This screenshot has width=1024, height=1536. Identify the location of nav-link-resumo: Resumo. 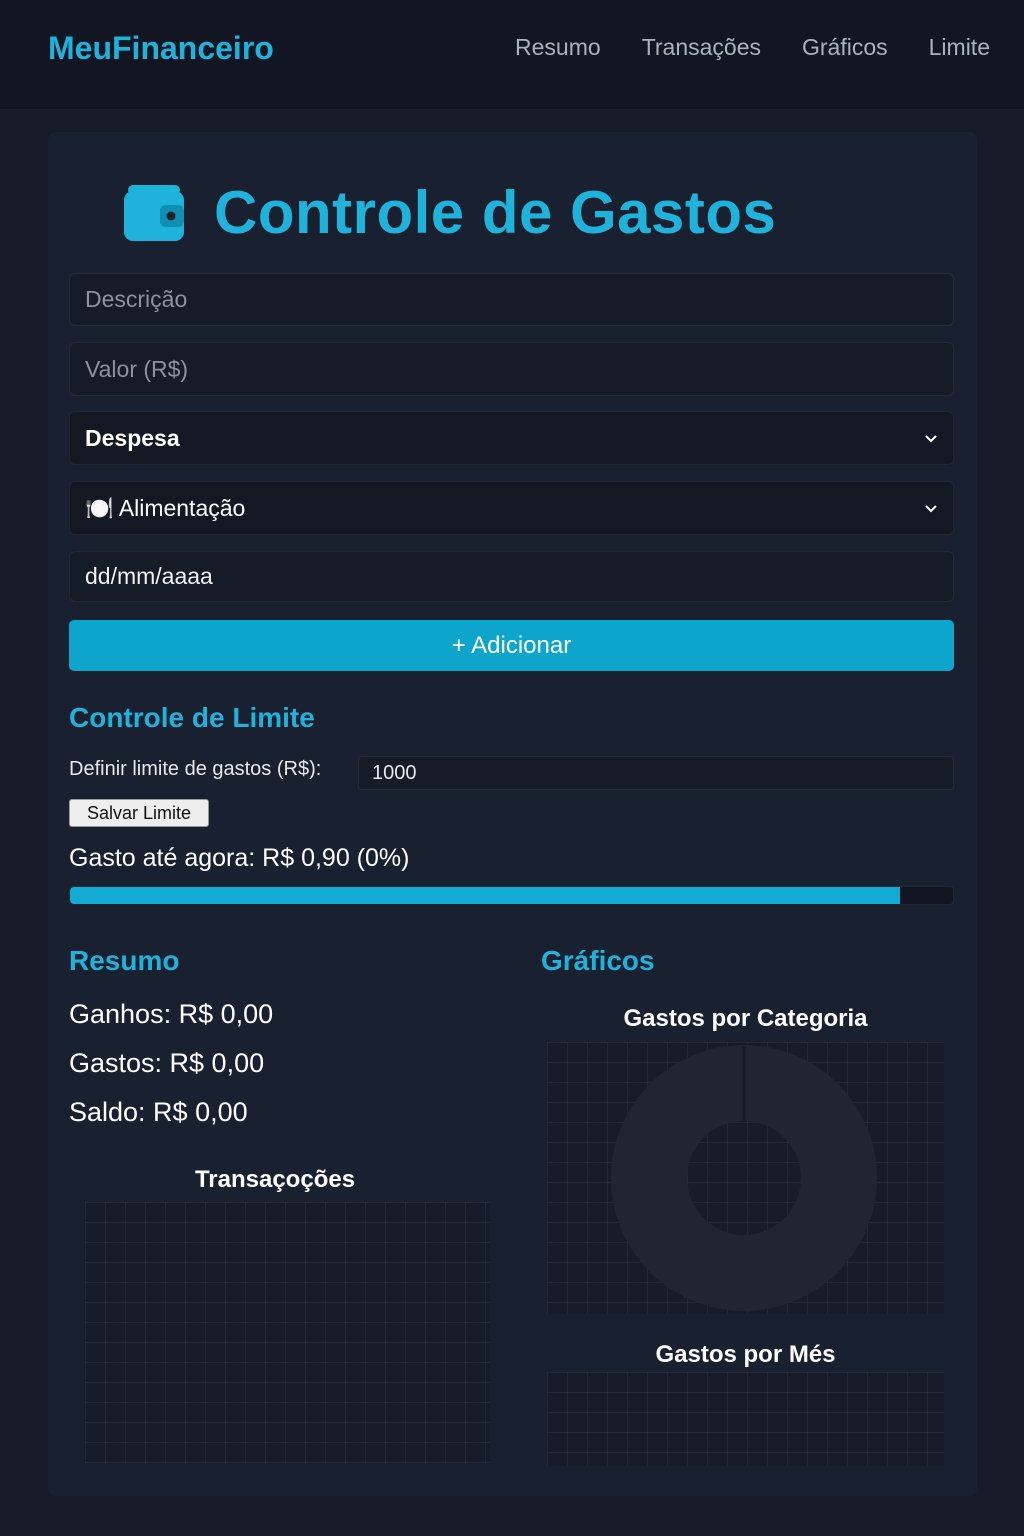
(558, 47).